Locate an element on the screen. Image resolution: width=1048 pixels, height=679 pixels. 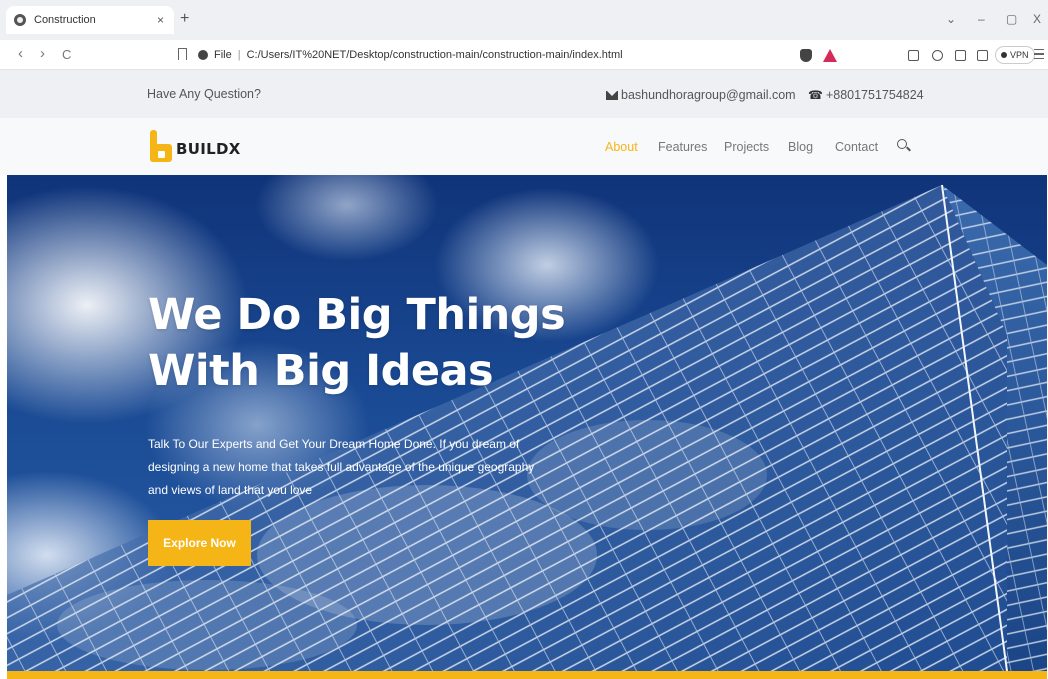
search-icon is located at coordinates (902, 144).